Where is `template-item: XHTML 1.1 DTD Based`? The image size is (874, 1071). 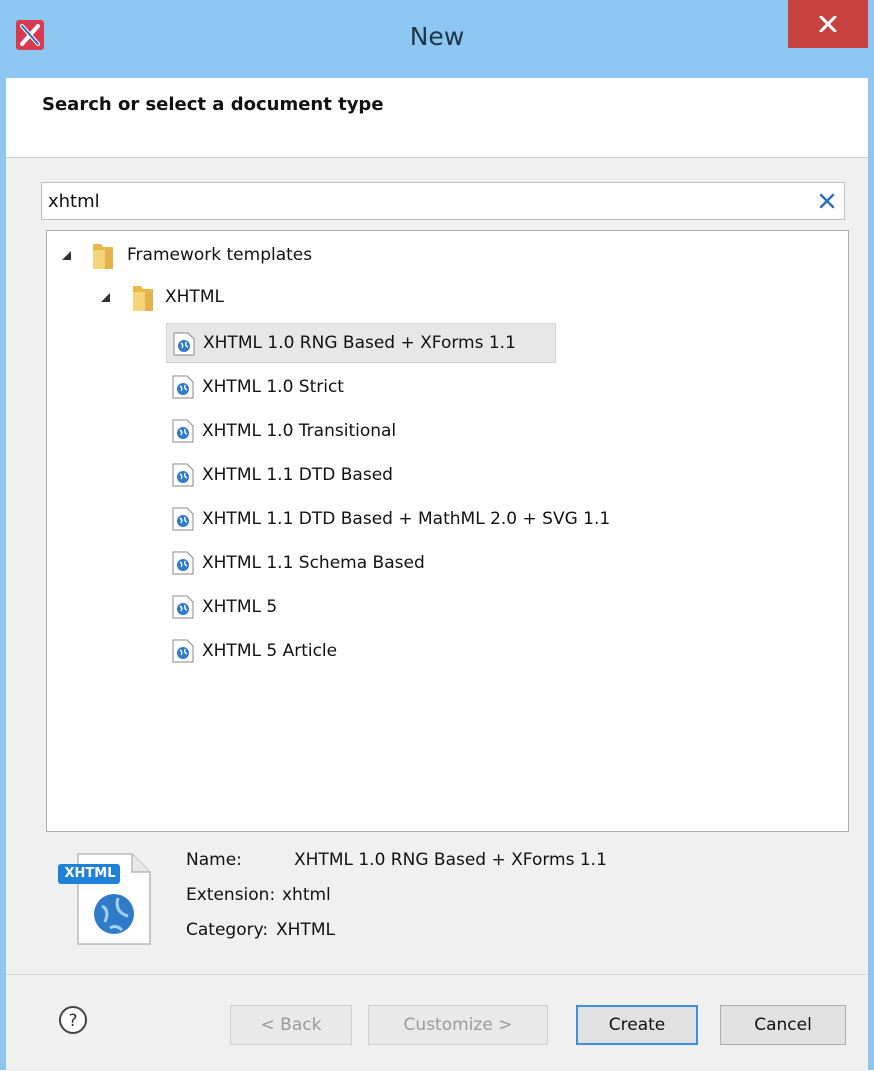
template-item: XHTML 1.1 DTD Based is located at coordinates (361, 475).